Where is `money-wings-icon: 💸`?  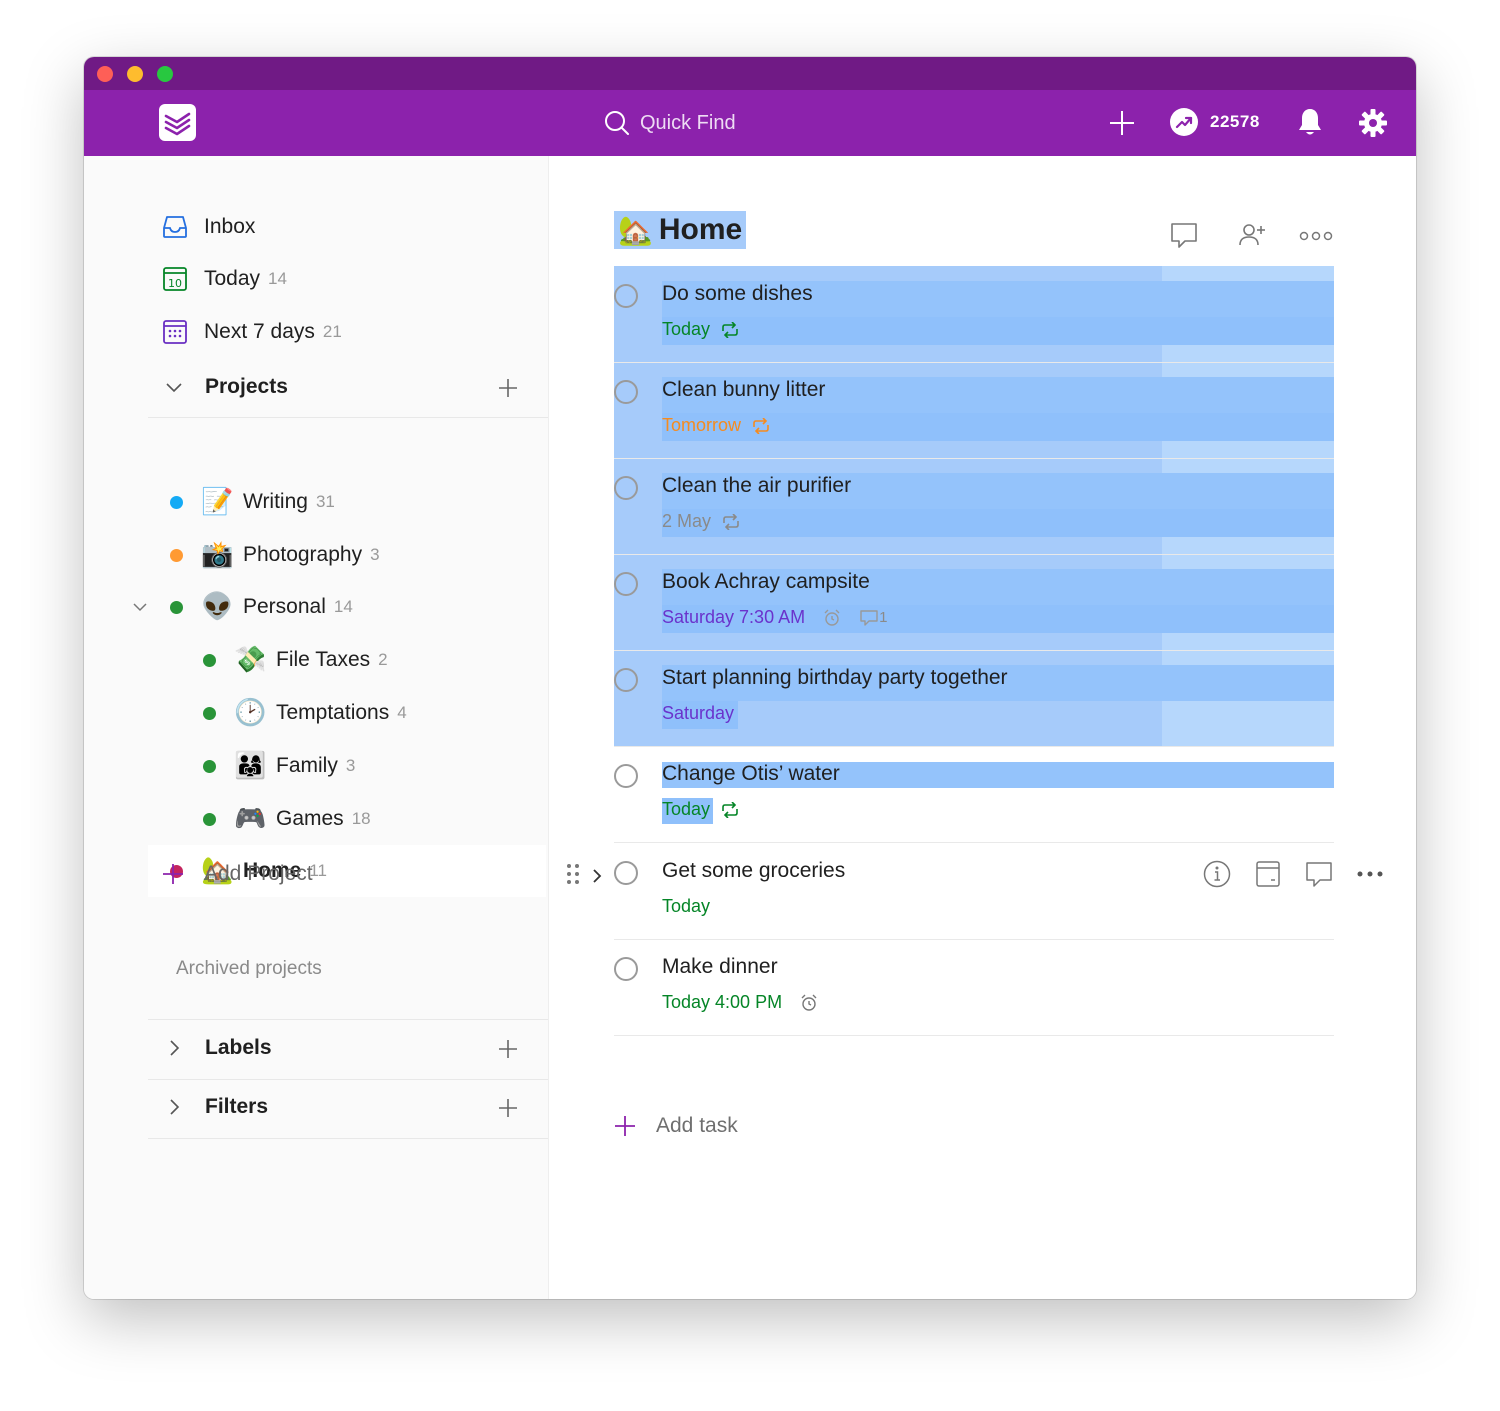 money-wings-icon: 💸 is located at coordinates (250, 660).